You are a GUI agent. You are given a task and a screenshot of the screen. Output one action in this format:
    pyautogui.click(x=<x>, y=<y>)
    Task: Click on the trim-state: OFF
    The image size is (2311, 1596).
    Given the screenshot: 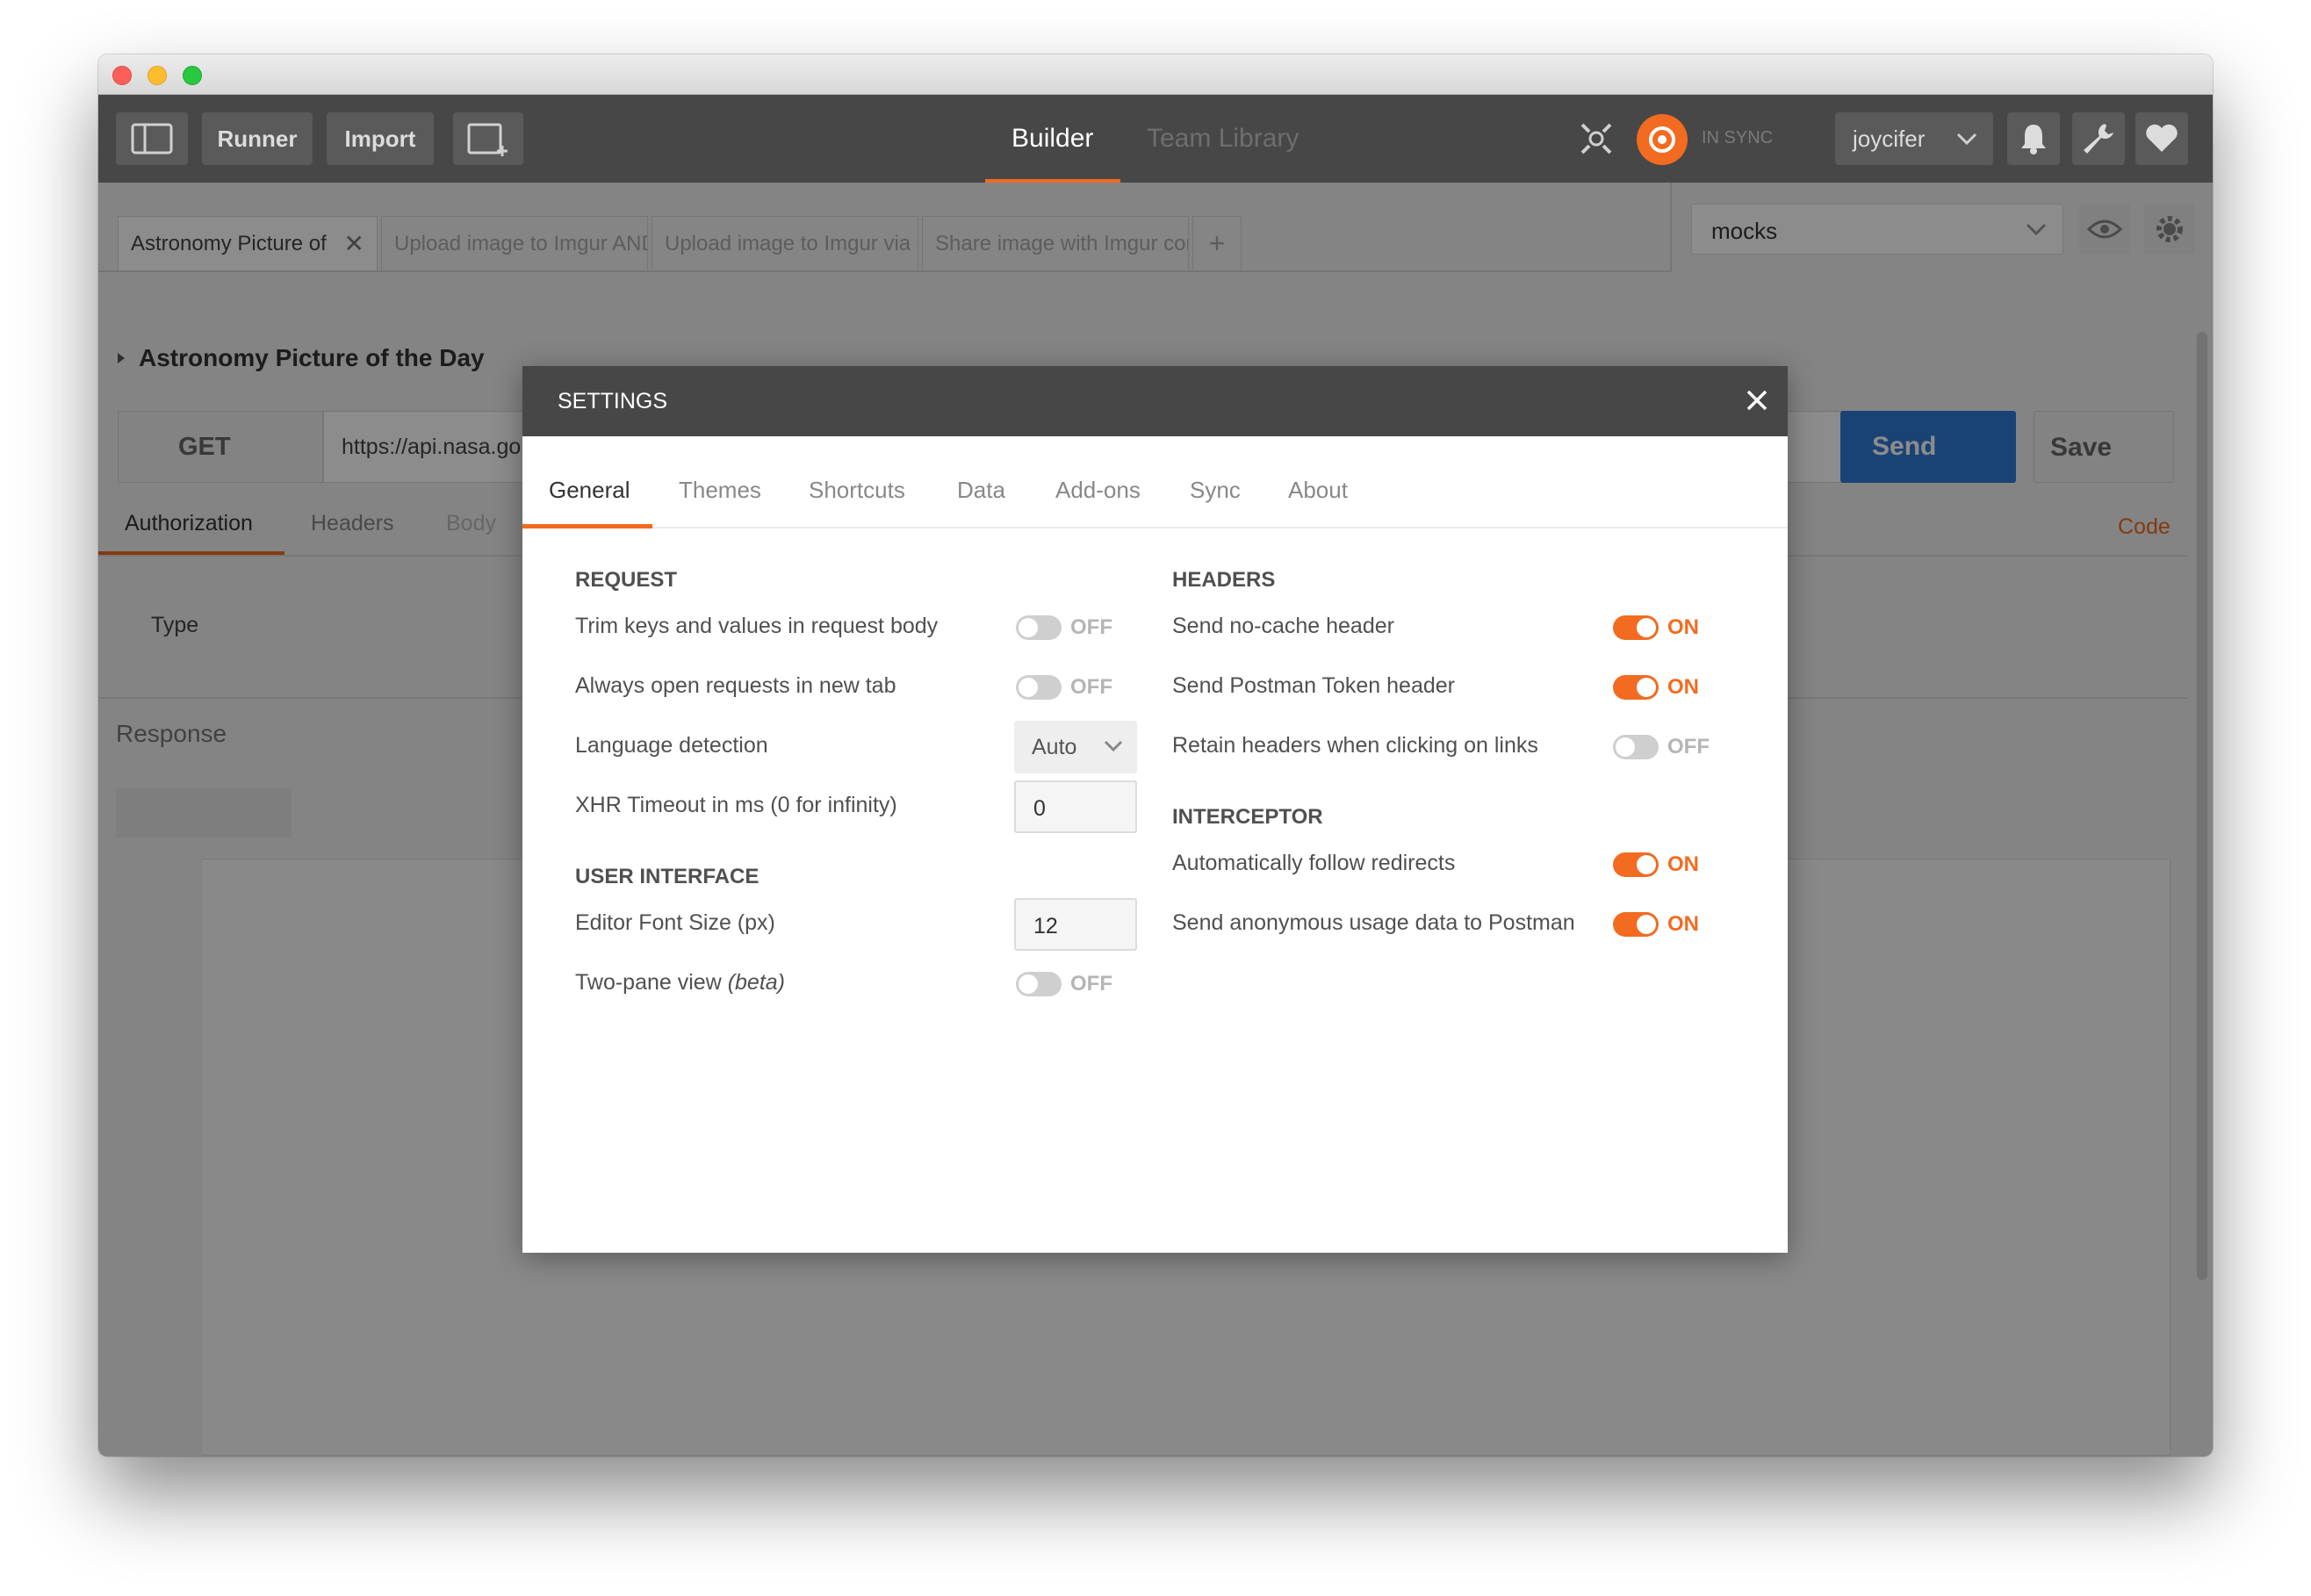 What is the action you would take?
    pyautogui.click(x=1091, y=627)
    